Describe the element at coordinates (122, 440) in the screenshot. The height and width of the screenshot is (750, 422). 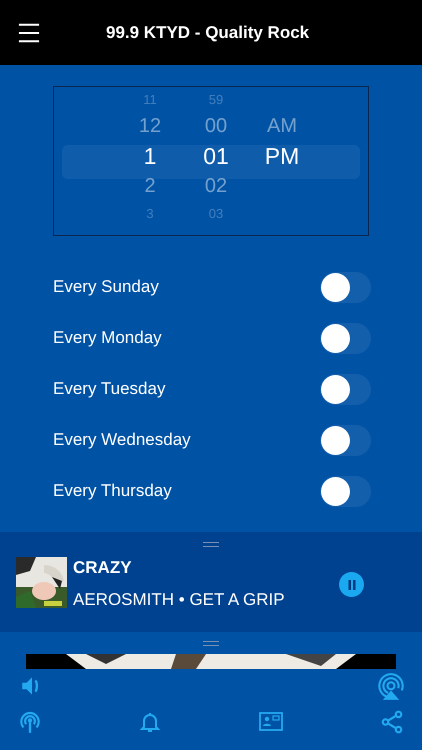
I see `day-label: Every Wednesday` at that location.